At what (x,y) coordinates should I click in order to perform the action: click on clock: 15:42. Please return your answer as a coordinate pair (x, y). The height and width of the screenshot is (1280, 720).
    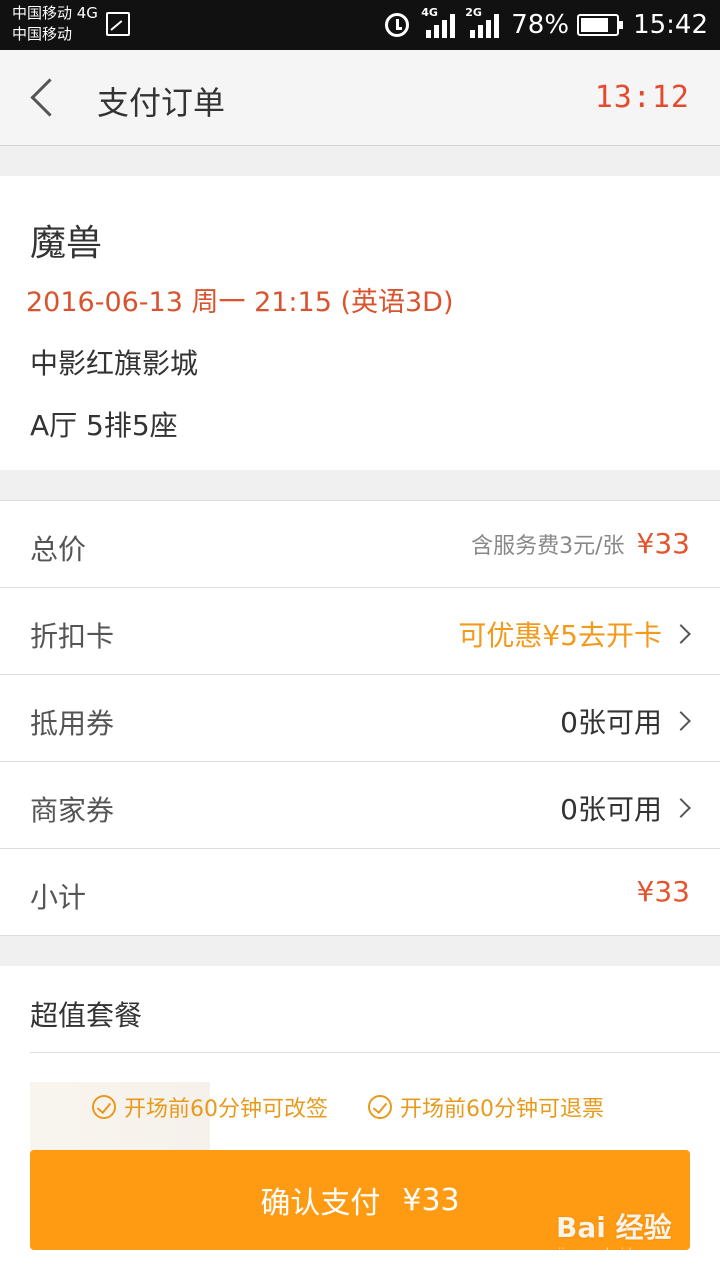
    Looking at the image, I should click on (670, 25).